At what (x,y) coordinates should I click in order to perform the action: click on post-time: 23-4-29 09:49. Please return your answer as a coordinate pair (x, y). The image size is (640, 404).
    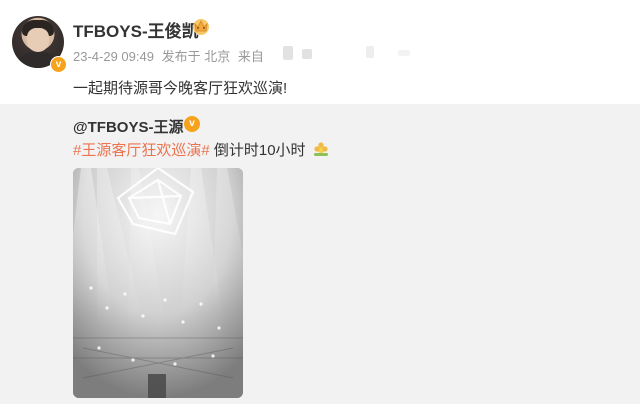
    Looking at the image, I should click on (113, 56).